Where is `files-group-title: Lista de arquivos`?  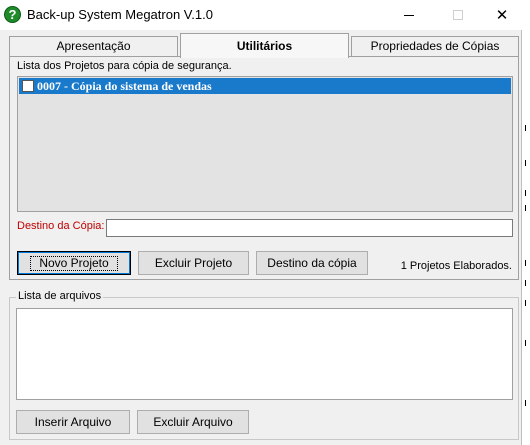 files-group-title: Lista de arquivos is located at coordinates (60, 296).